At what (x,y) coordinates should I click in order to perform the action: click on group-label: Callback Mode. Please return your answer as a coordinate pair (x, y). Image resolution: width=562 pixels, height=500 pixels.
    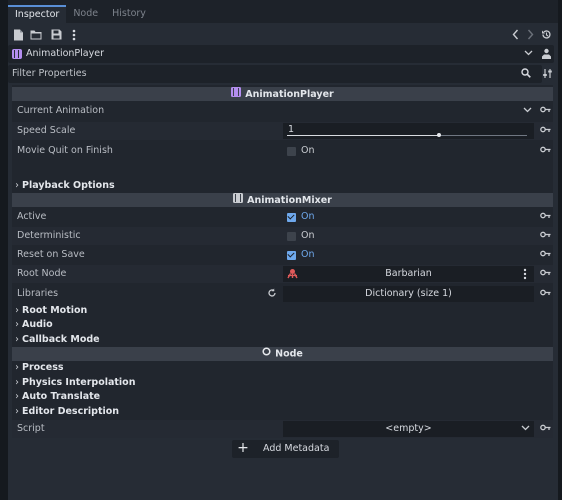
    Looking at the image, I should click on (61, 339).